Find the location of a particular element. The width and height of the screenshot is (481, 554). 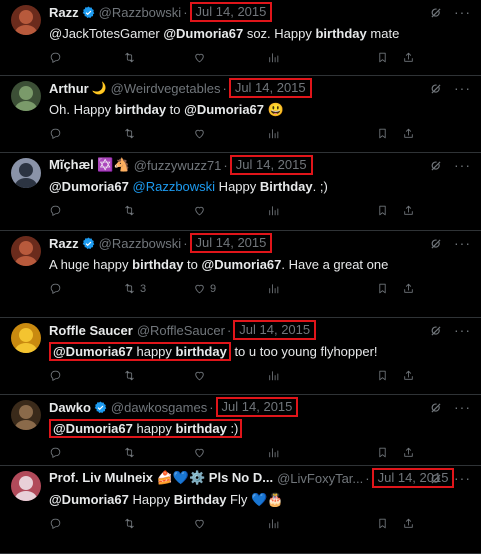

display-name: Roffle Saucer is located at coordinates (91, 330).